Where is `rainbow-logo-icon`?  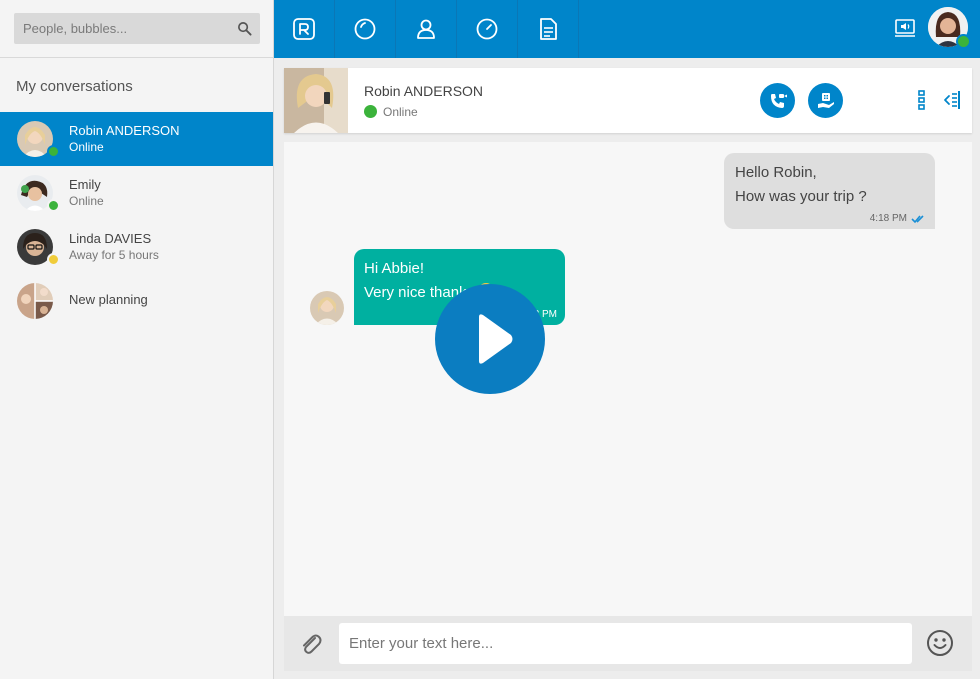 rainbow-logo-icon is located at coordinates (304, 29).